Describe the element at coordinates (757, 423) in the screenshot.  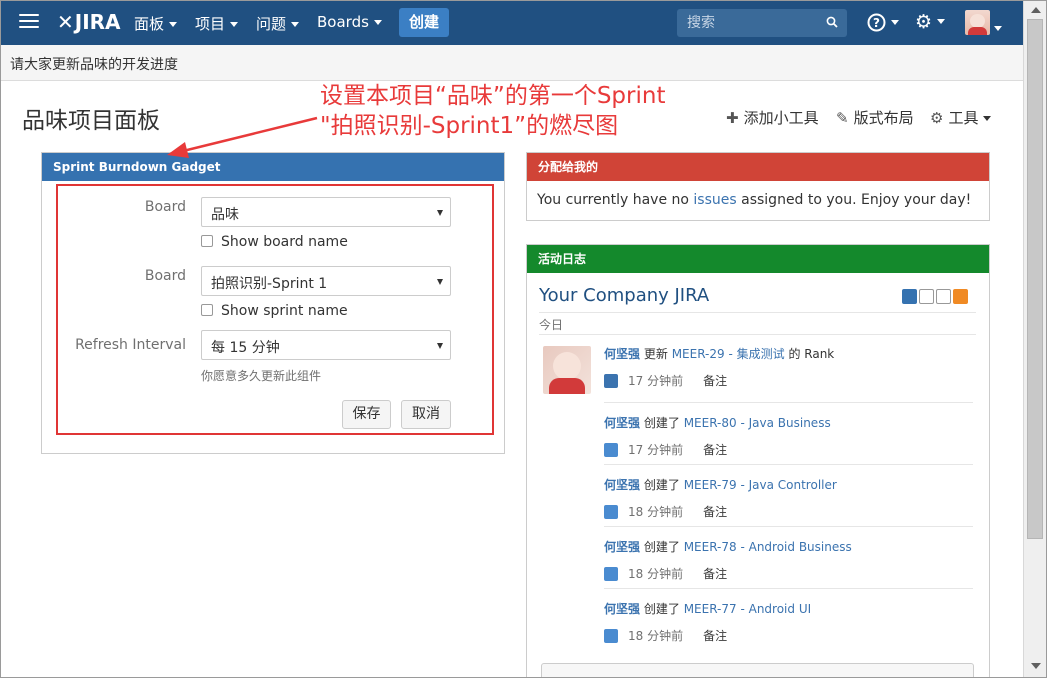
I see `issue-link: MEER-80 - Java Business` at that location.